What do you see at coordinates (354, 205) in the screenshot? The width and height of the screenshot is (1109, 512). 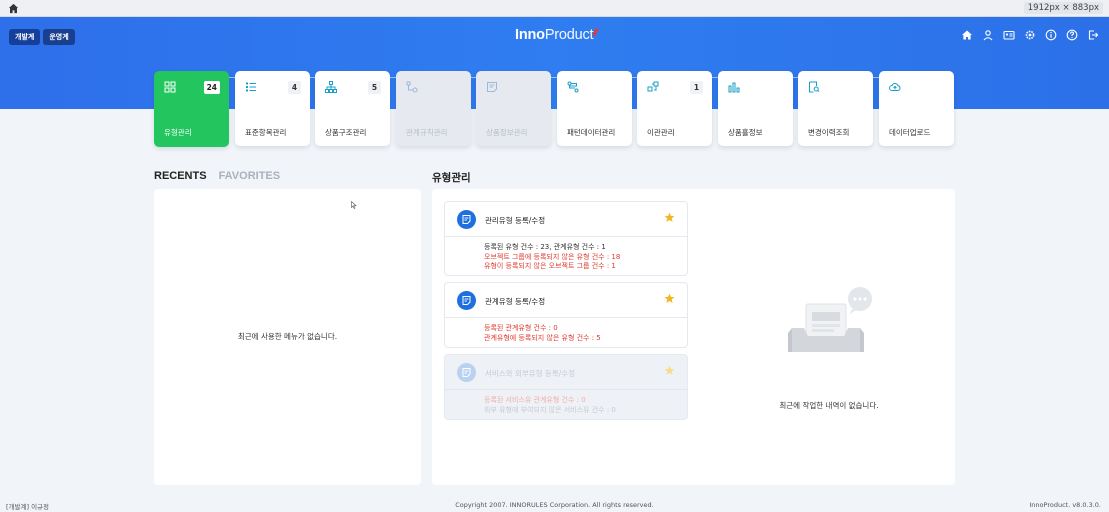 I see `mouse-cursor-icon` at bounding box center [354, 205].